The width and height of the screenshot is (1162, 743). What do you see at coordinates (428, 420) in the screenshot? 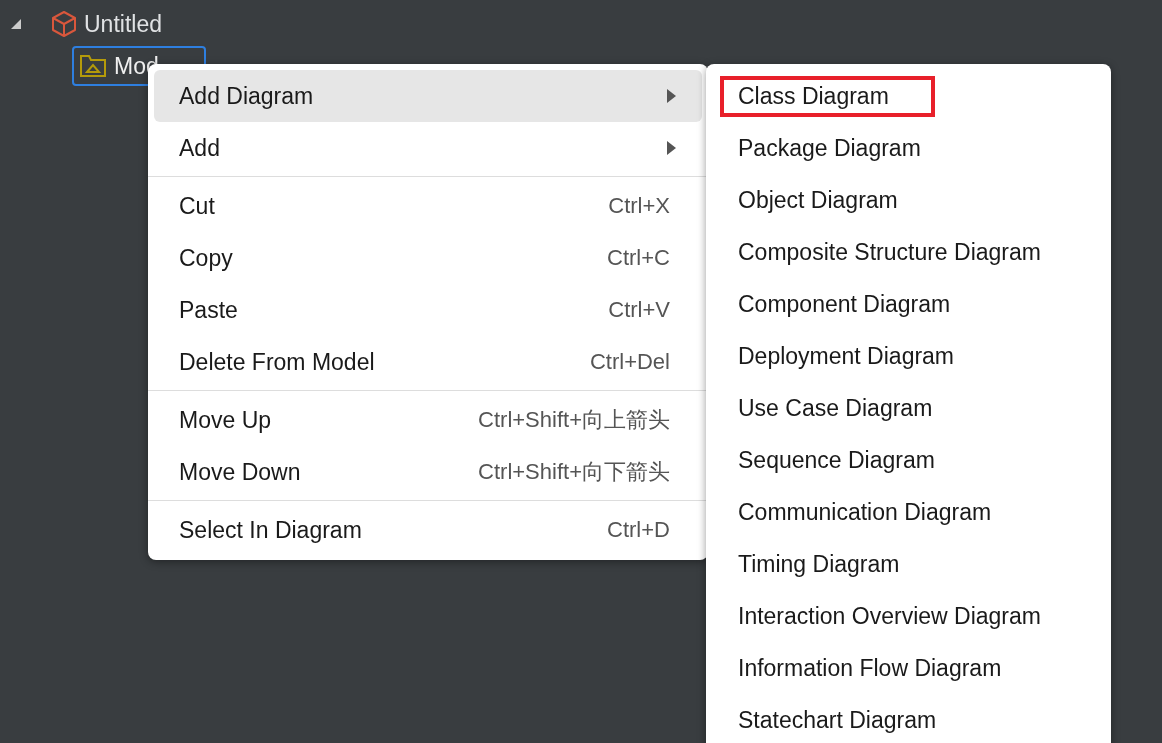
I see `menu-item: Move Up Ctrl+Shift+向上箭头` at bounding box center [428, 420].